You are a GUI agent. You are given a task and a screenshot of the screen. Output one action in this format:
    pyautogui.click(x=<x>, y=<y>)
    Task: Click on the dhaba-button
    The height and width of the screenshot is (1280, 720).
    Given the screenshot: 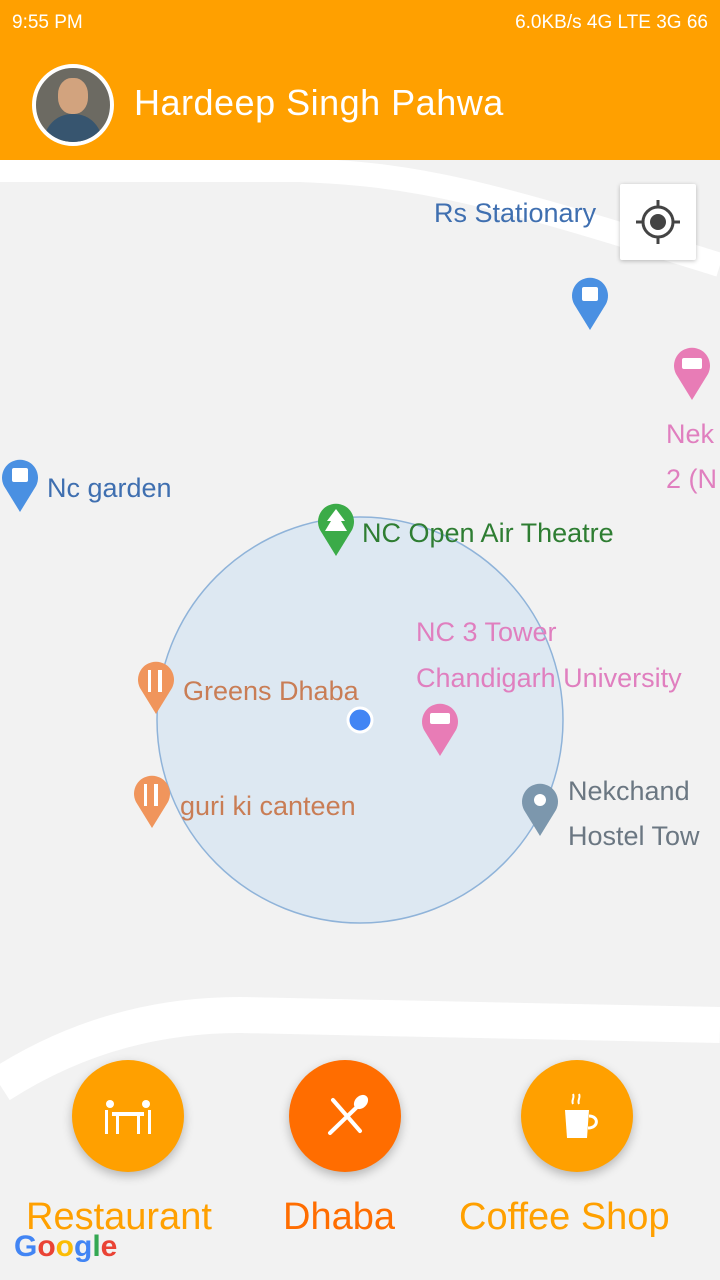 What is the action you would take?
    pyautogui.click(x=345, y=1116)
    